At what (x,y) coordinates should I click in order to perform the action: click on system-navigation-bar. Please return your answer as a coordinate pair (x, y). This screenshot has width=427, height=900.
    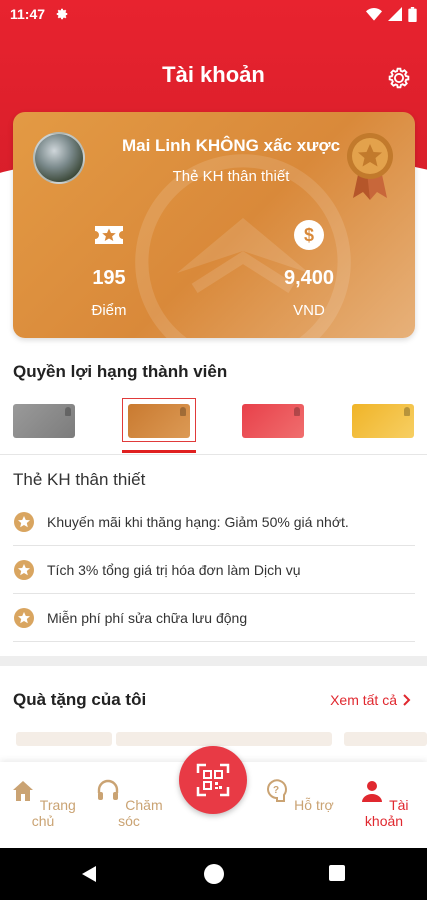
    Looking at the image, I should click on (213, 874).